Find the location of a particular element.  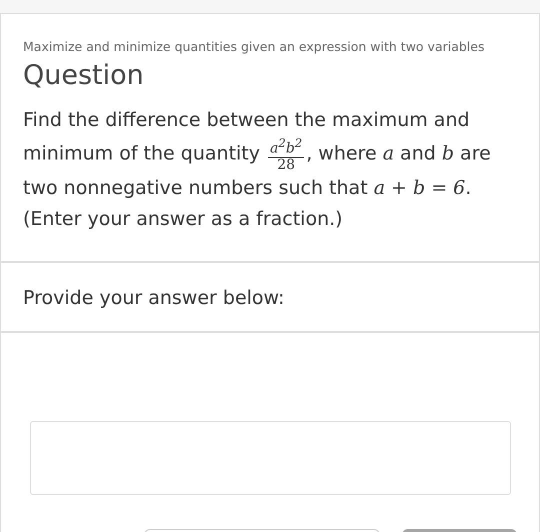

answer-field is located at coordinates (270, 457).